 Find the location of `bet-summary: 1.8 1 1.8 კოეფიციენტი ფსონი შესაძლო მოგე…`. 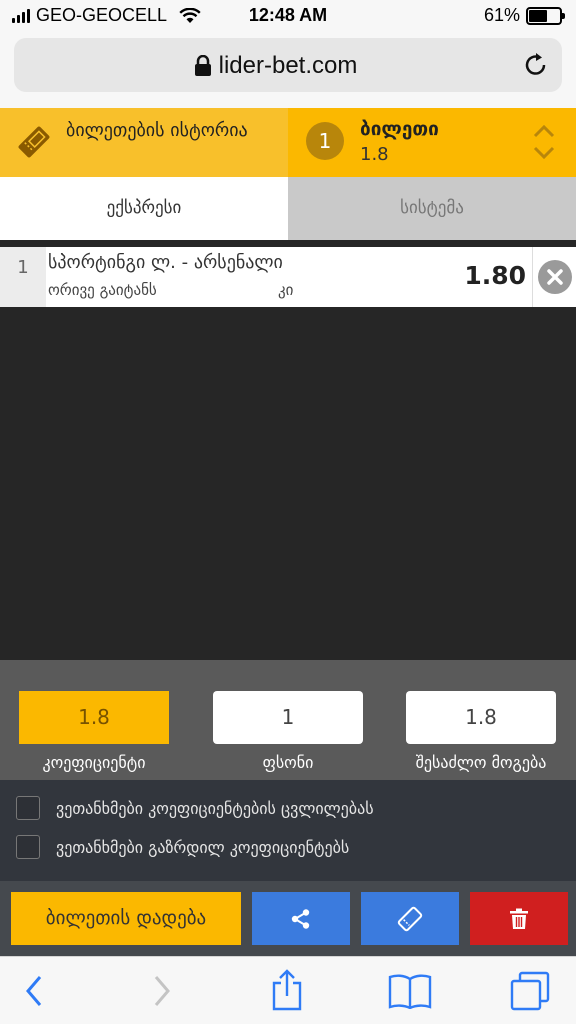

bet-summary: 1.8 1 1.8 კოეფიციენტი ფსონი შესაძლო მოგე… is located at coordinates (288, 720).